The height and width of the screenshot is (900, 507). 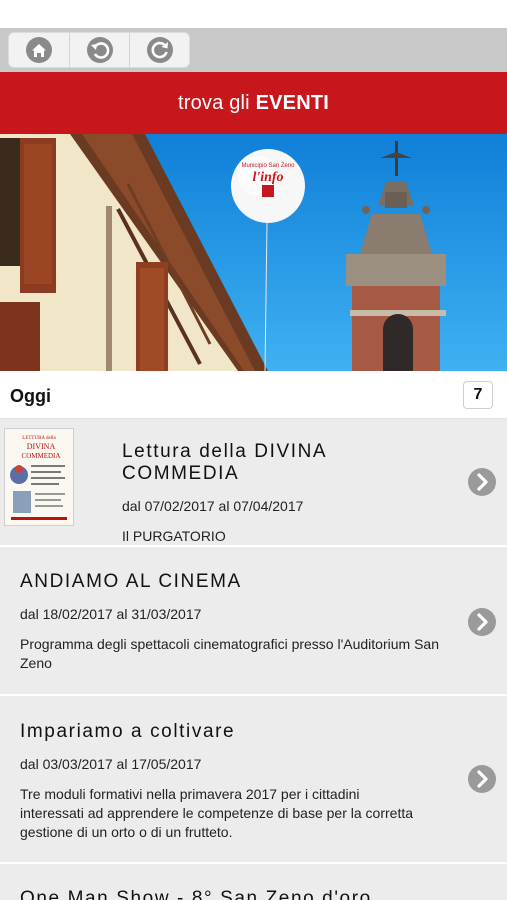 I want to click on home-icon, so click(x=39, y=50).